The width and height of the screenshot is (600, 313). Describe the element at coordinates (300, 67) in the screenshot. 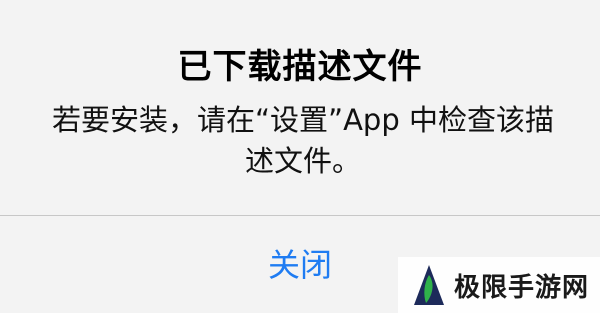

I see `alert-title: 已下载描述文件` at that location.